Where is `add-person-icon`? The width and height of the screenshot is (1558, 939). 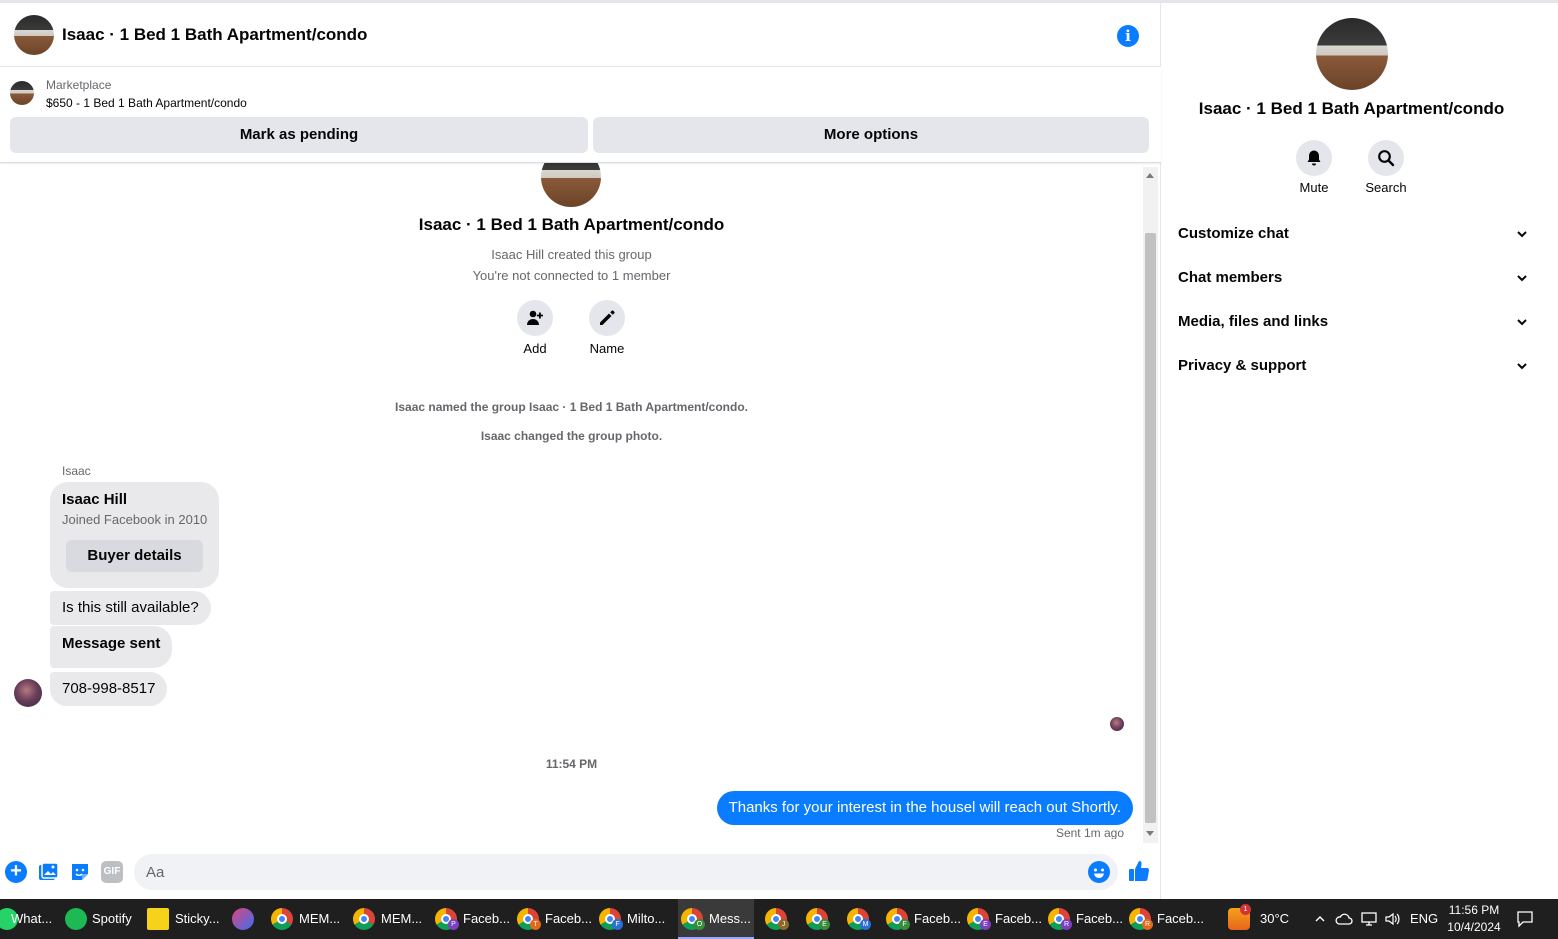 add-person-icon is located at coordinates (535, 317).